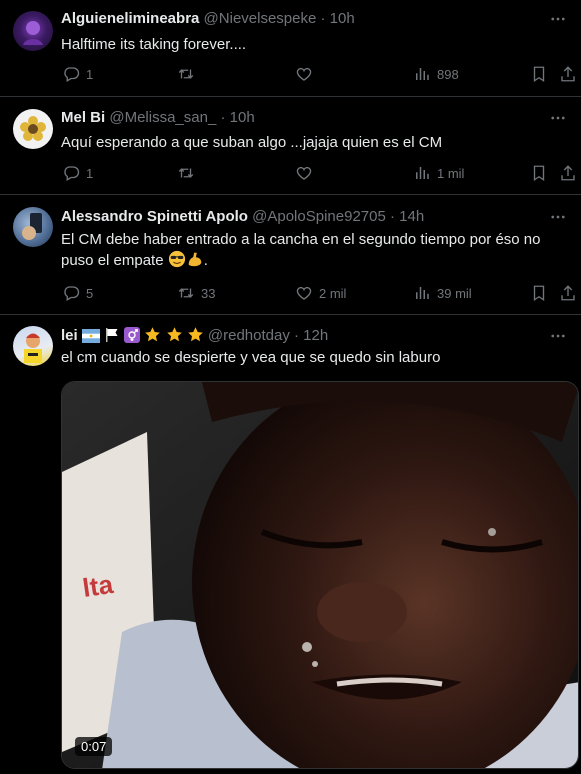 The height and width of the screenshot is (774, 581). What do you see at coordinates (319, 216) in the screenshot?
I see `user-handle: @ApoloSpine92705` at bounding box center [319, 216].